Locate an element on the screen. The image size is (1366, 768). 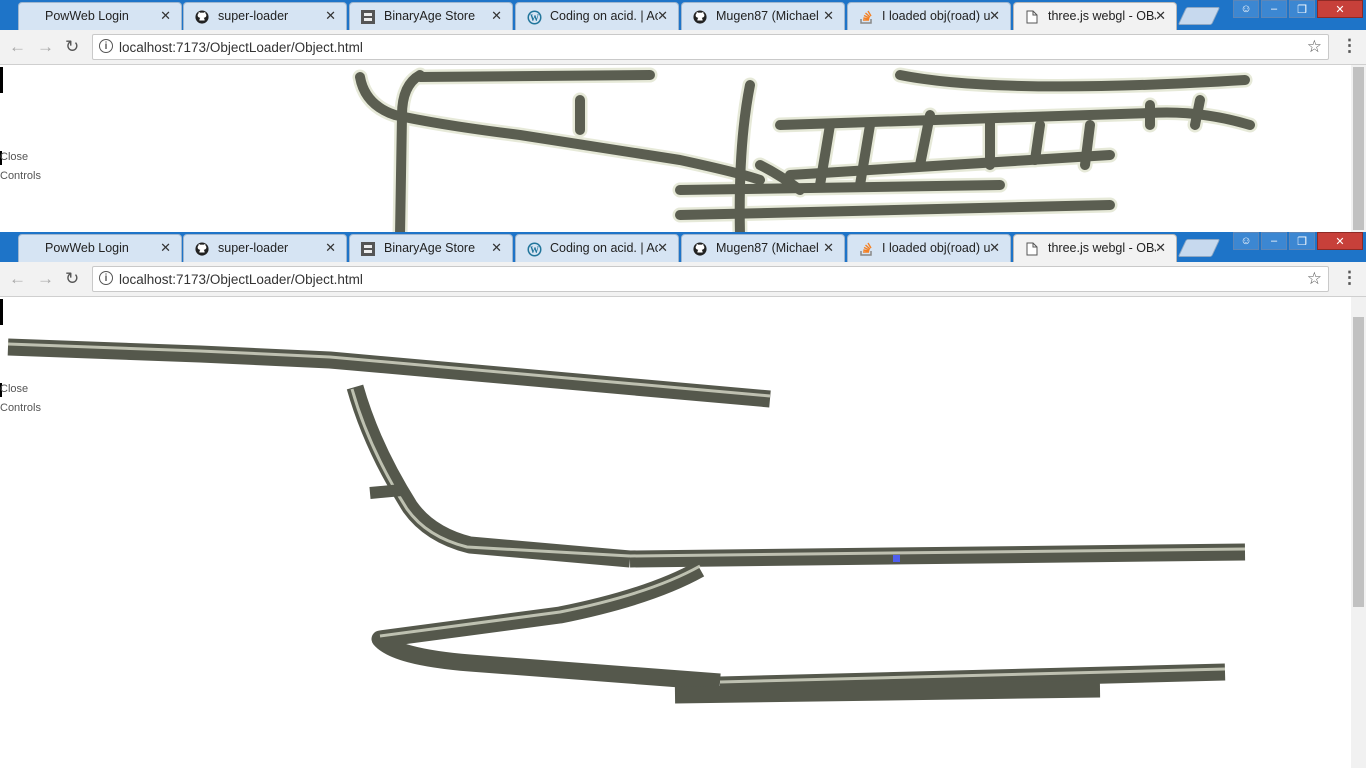
svg-text: W is located at coordinates (534, 18).